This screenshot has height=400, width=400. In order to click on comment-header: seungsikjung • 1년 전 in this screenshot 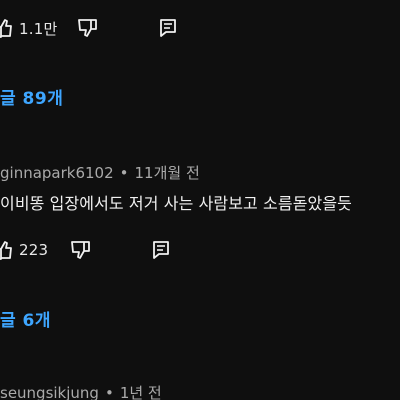, I will do `click(81, 391)`.